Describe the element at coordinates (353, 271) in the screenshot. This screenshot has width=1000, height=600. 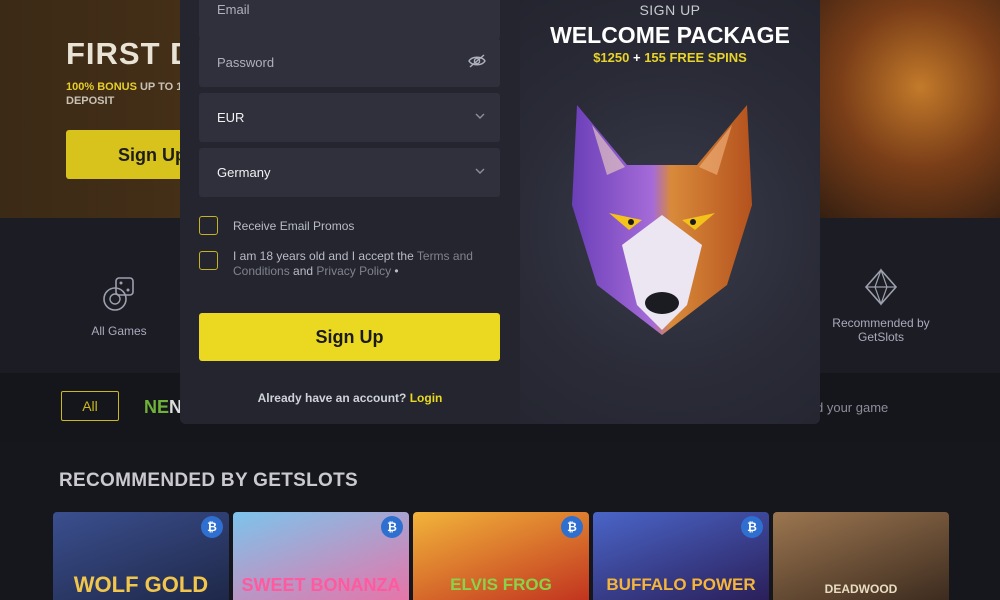
I see `privacy-link: Privacy Policy` at that location.